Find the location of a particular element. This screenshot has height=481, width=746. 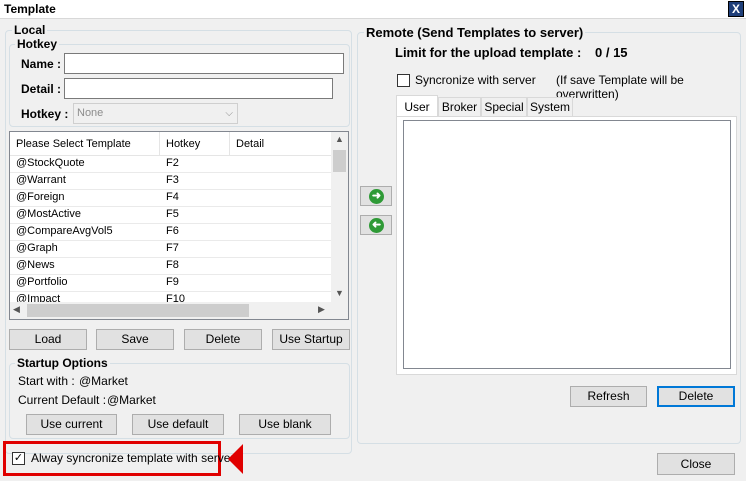

row-hotkey: F9 is located at coordinates (172, 282).